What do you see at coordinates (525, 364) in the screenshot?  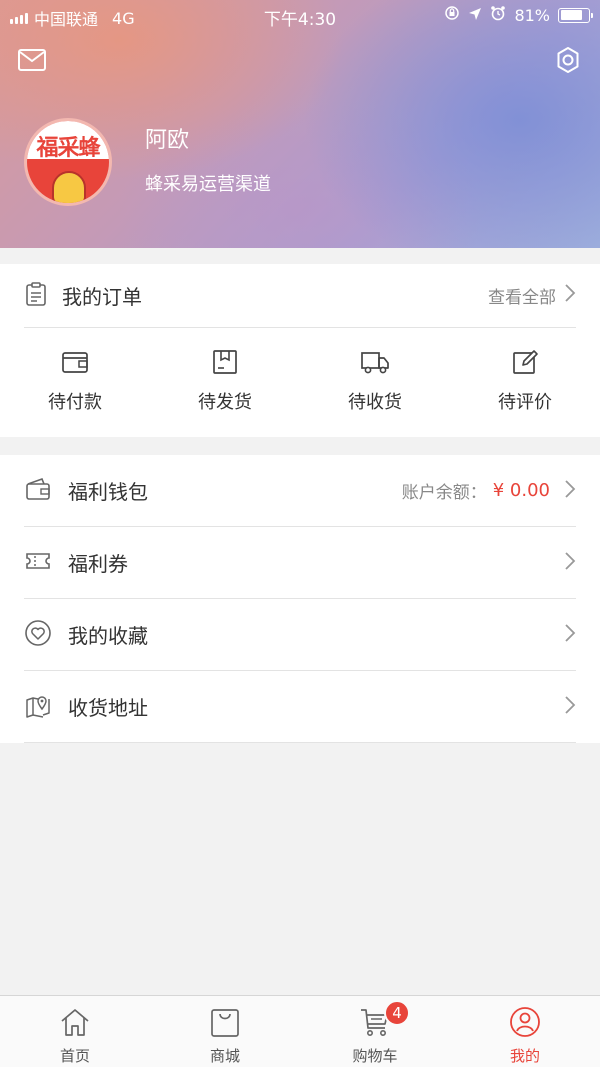 I see `edit-icon` at bounding box center [525, 364].